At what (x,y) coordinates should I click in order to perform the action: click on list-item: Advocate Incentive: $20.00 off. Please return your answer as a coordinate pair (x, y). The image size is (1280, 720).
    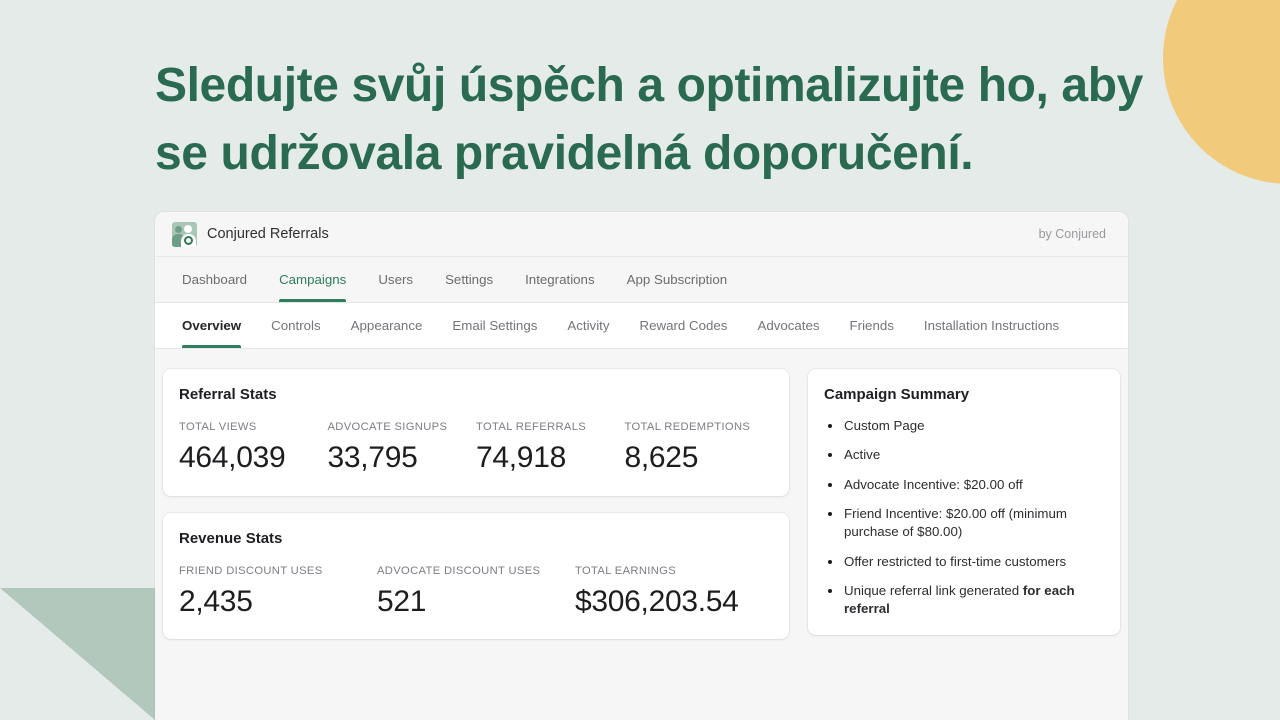
    Looking at the image, I should click on (964, 485).